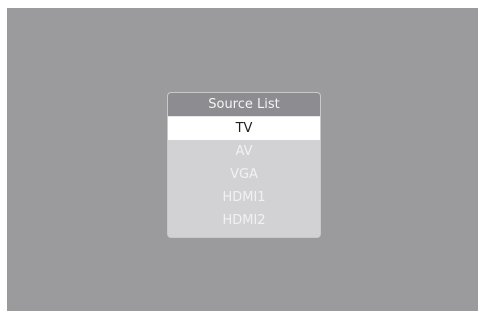 Image resolution: width=478 pixels, height=315 pixels. Describe the element at coordinates (244, 197) in the screenshot. I see `source-item-hdmi1: HDMI1` at that location.